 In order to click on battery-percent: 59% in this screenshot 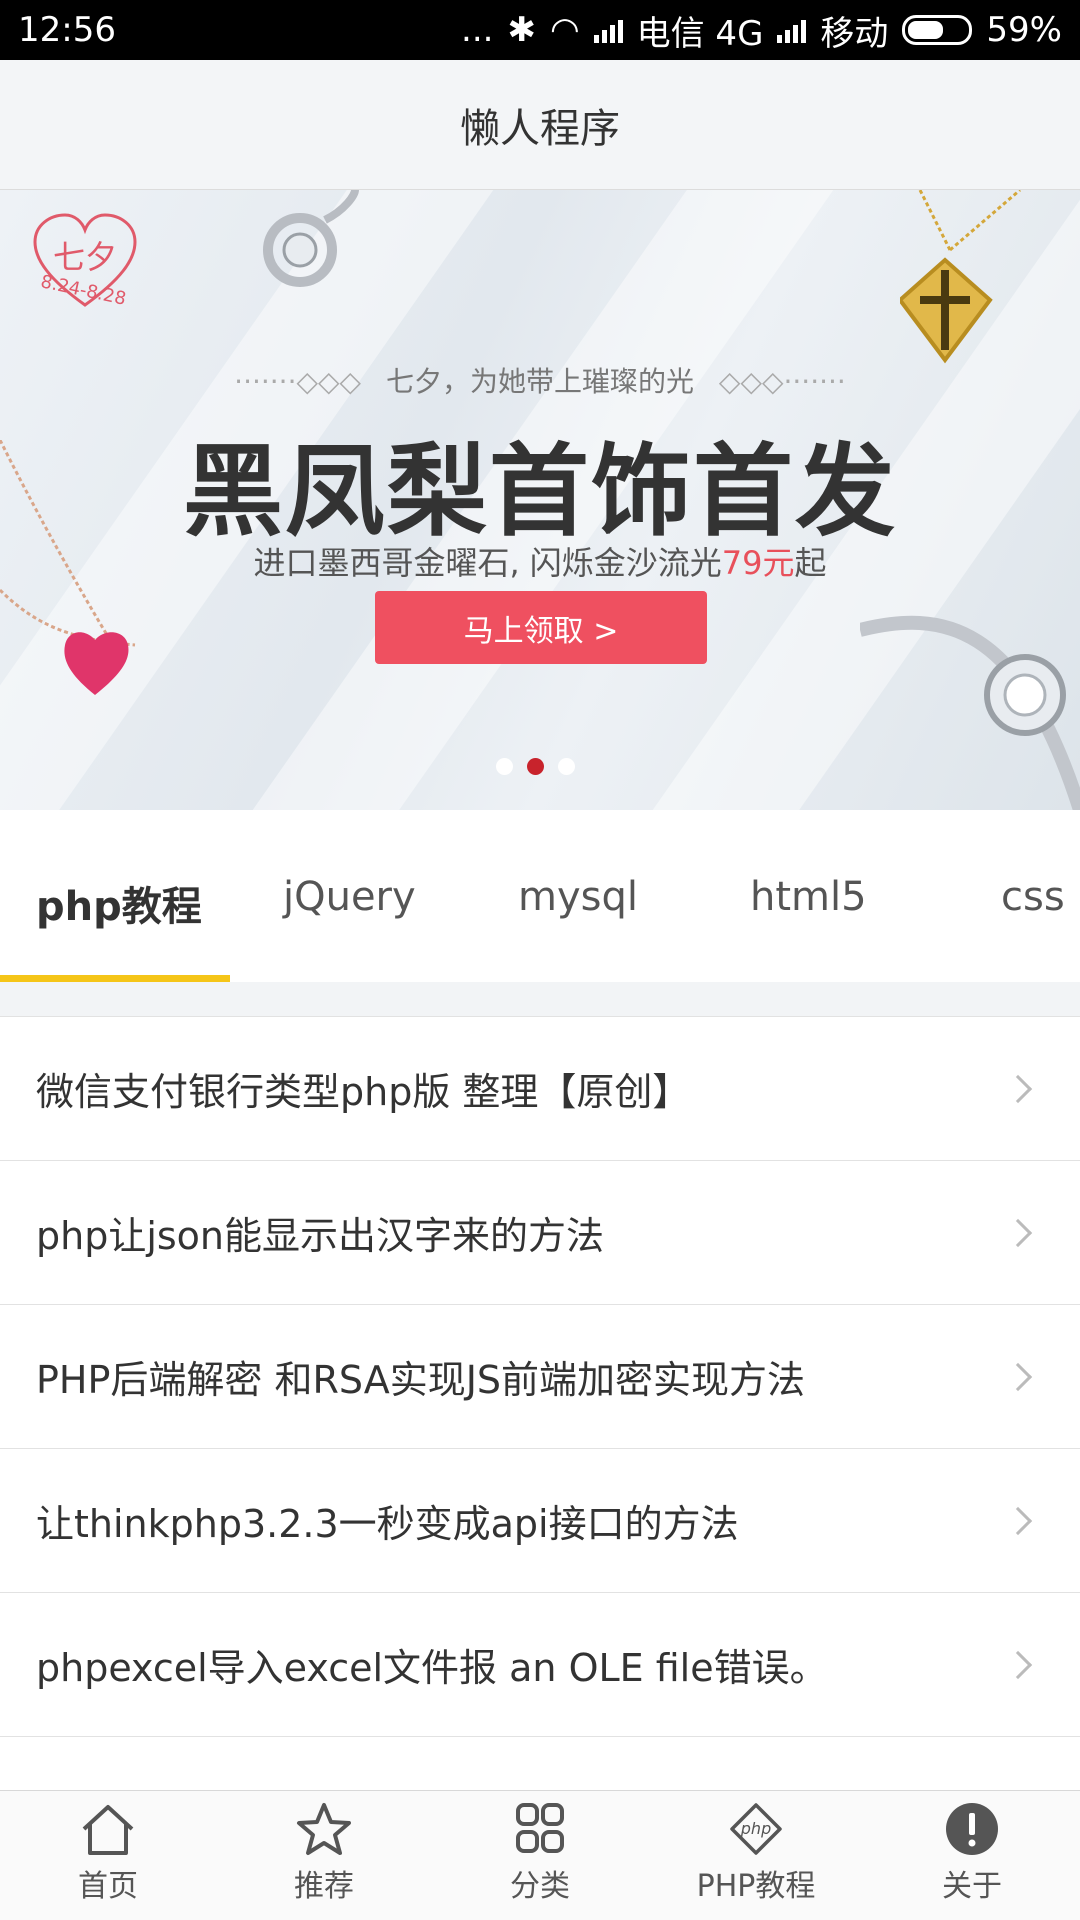, I will do `click(1024, 30)`.